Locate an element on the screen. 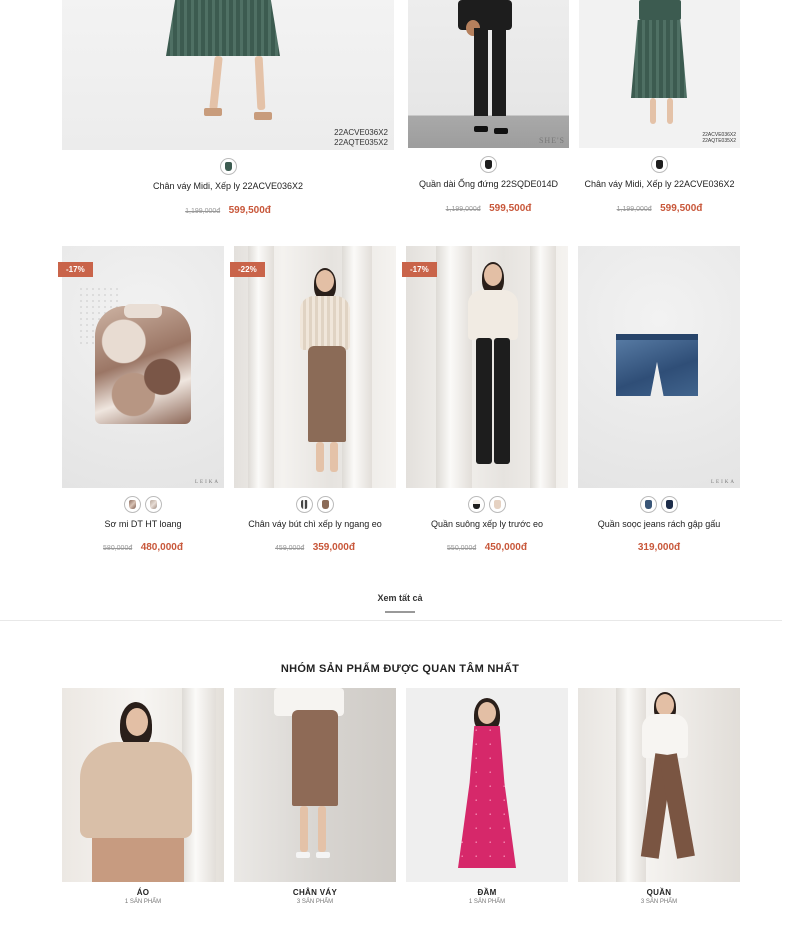 The width and height of the screenshot is (800, 934). category-card-ao: ÁO 1 SẢN PHẨM is located at coordinates (143, 796).